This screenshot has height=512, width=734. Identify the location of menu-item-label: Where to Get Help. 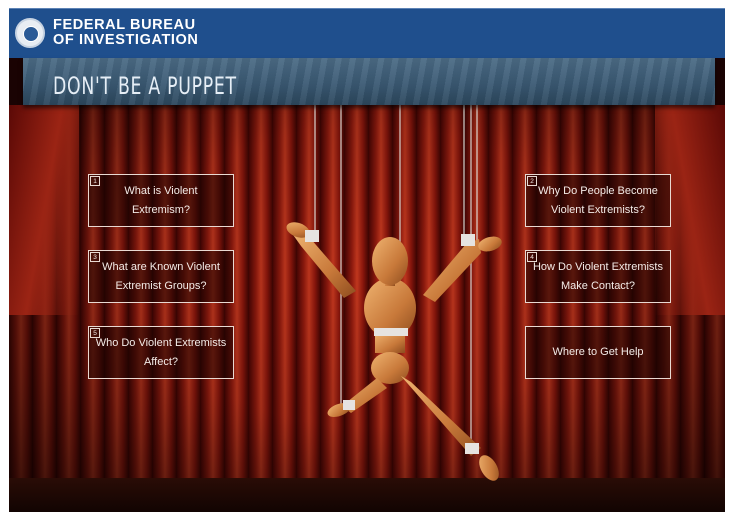
(598, 352).